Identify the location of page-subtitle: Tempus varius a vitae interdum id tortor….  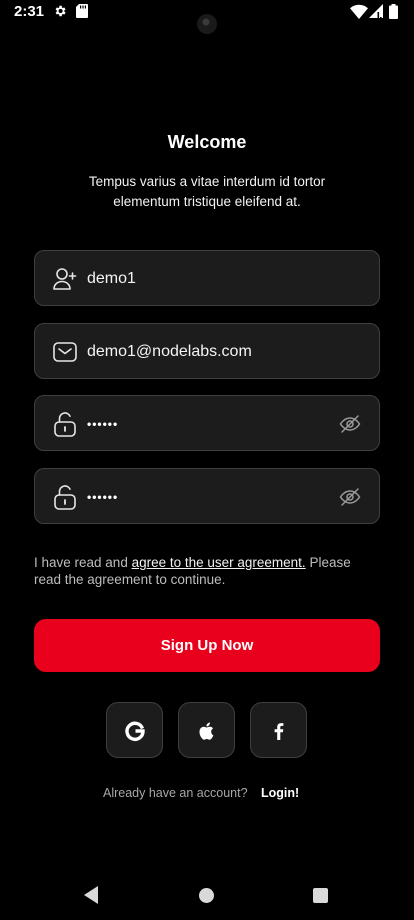
(207, 191).